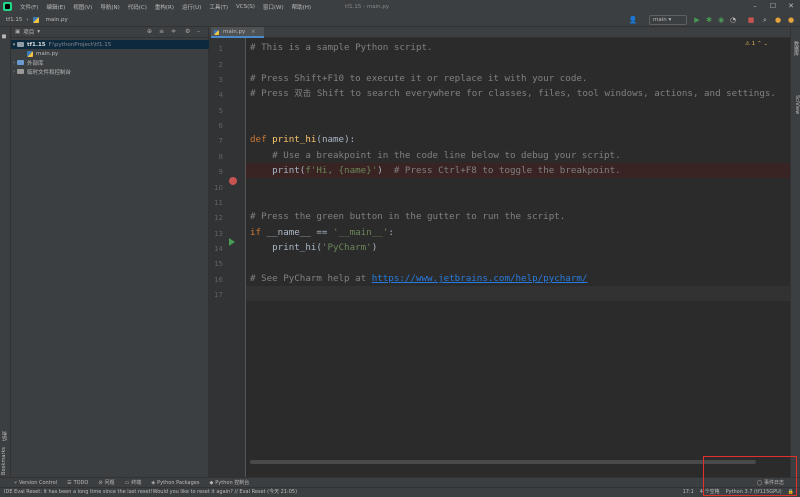 This screenshot has width=800, height=497. What do you see at coordinates (245, 7) in the screenshot?
I see `menu-vcs: VCS(S)` at bounding box center [245, 7].